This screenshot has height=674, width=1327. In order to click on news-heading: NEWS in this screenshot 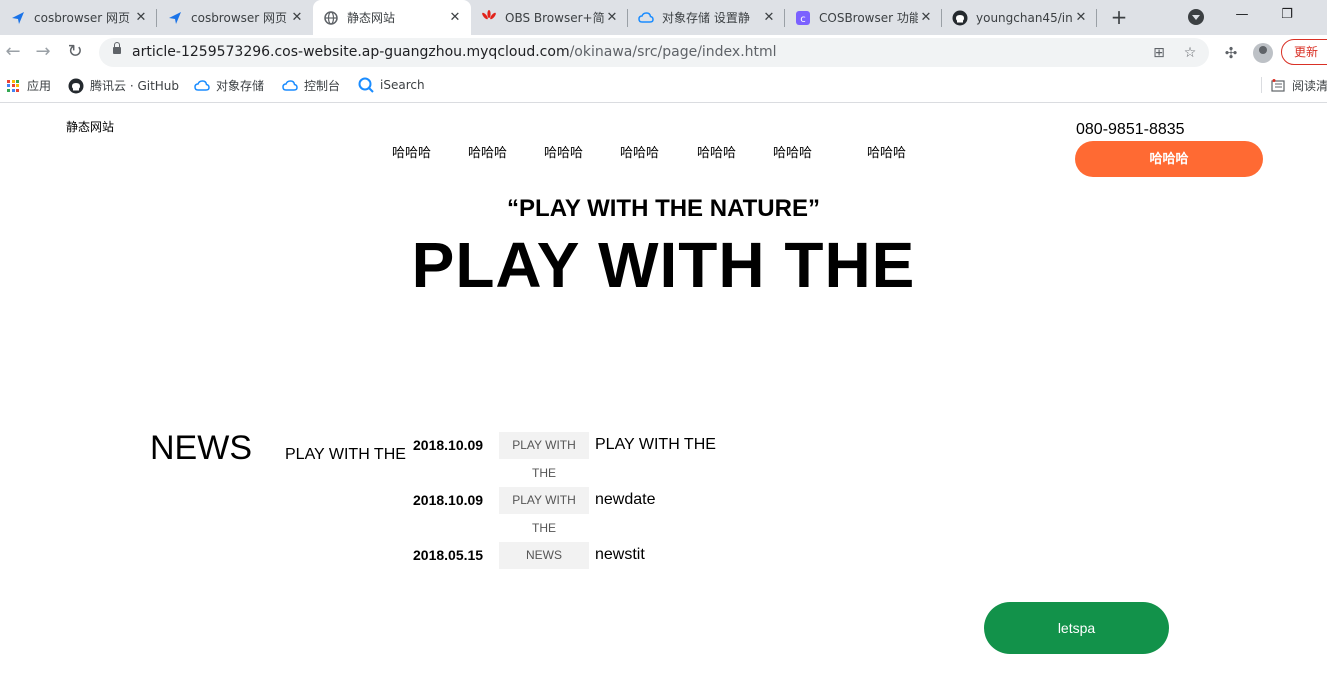, I will do `click(201, 448)`.